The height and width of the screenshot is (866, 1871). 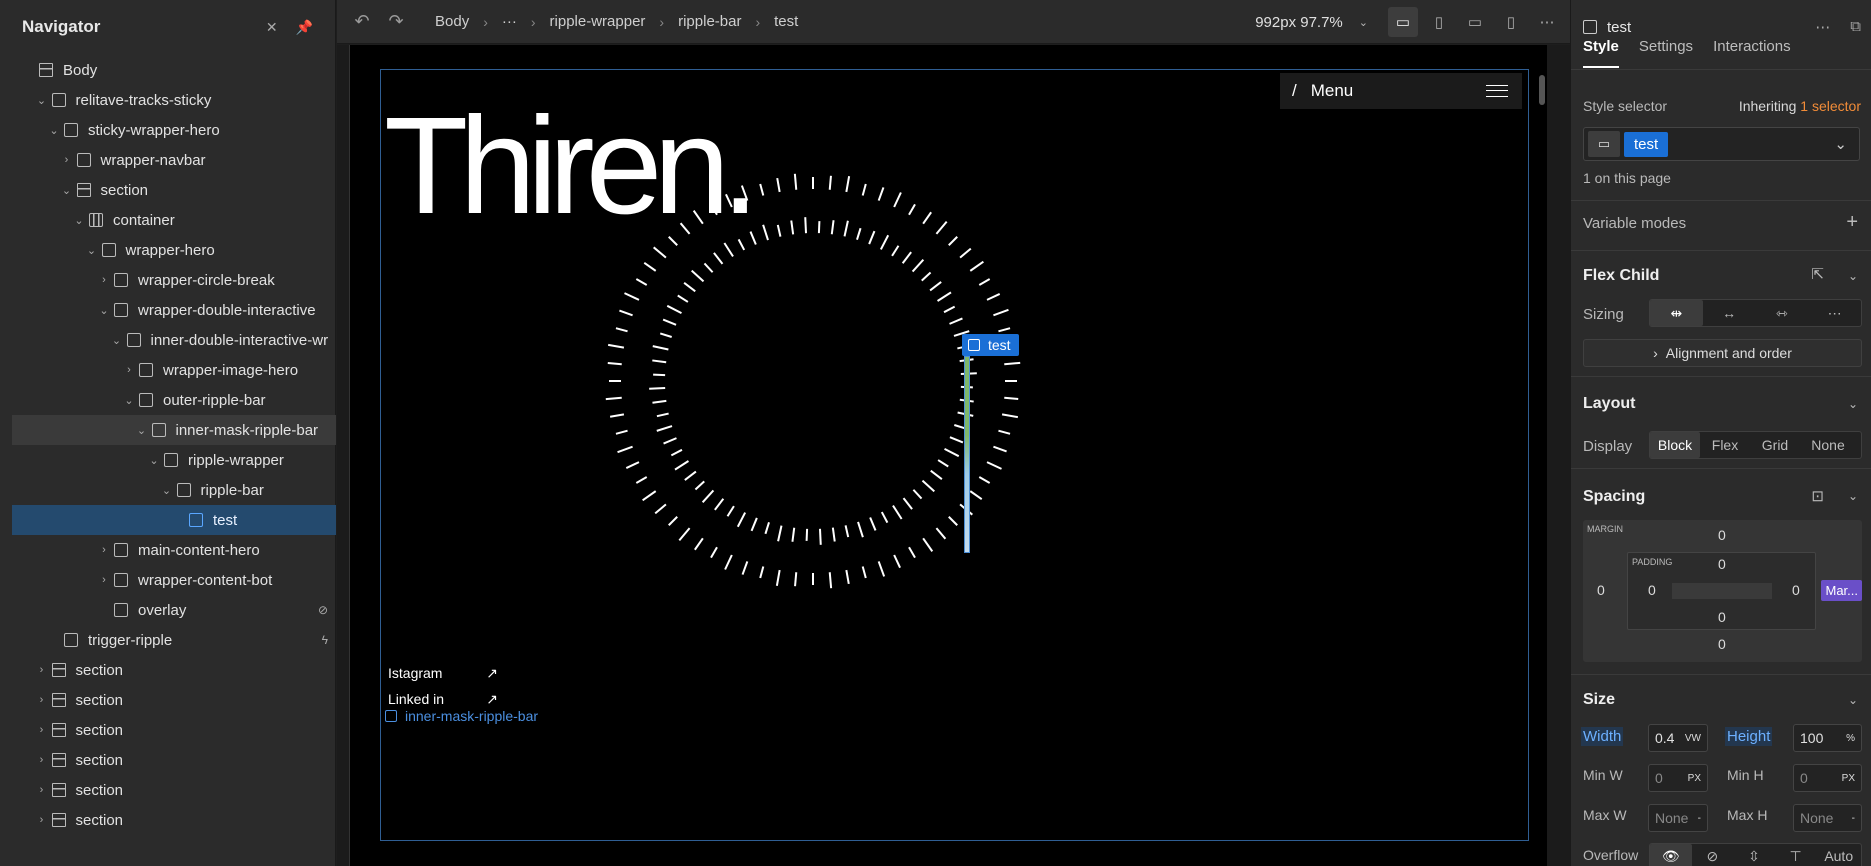 What do you see at coordinates (1722, 564) in the screenshot?
I see `padding-top: 0` at bounding box center [1722, 564].